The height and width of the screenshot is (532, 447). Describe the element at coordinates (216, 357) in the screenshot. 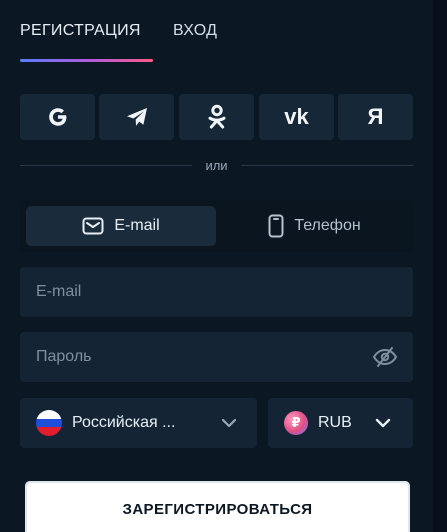

I see `password-input` at that location.